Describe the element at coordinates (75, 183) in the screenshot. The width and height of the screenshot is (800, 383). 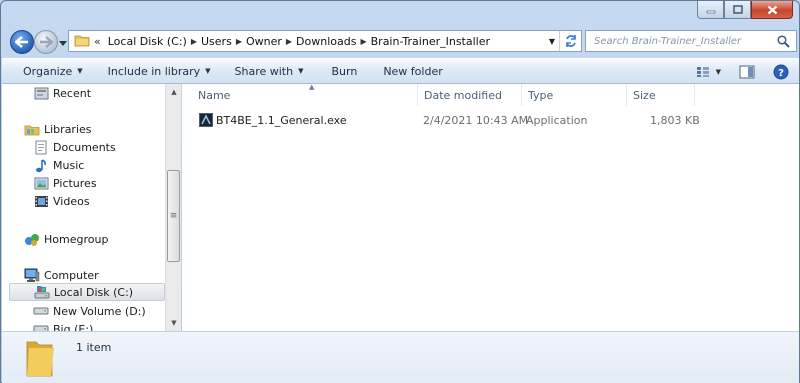
I see `nav-item-label: Pictures` at that location.